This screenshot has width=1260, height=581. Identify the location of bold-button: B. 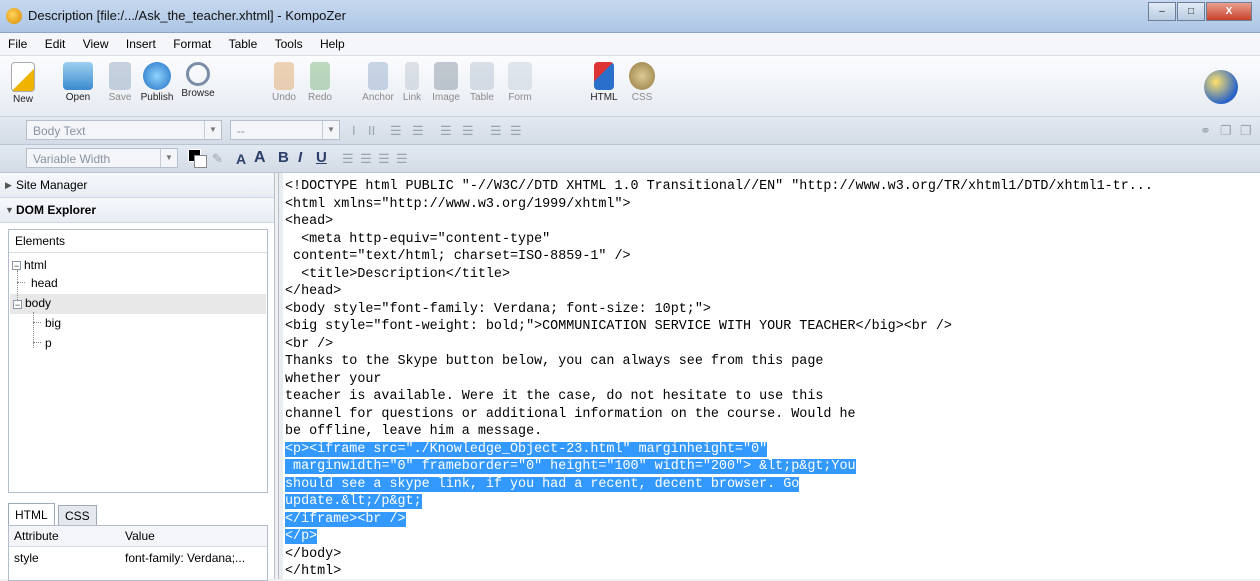
(283, 157).